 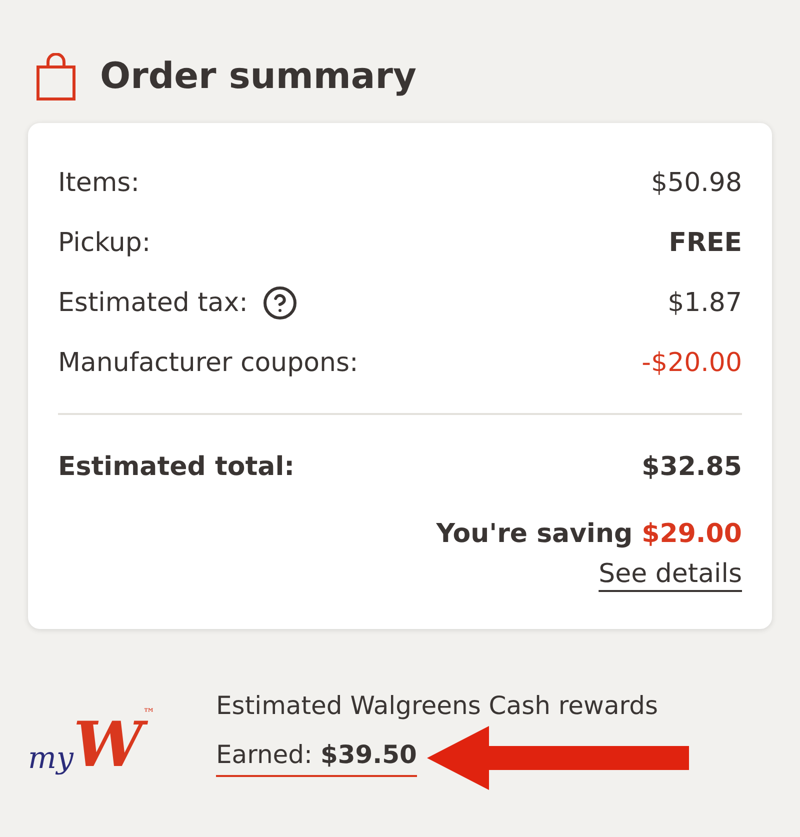 What do you see at coordinates (258, 76) in the screenshot?
I see `section-title: Order summary` at bounding box center [258, 76].